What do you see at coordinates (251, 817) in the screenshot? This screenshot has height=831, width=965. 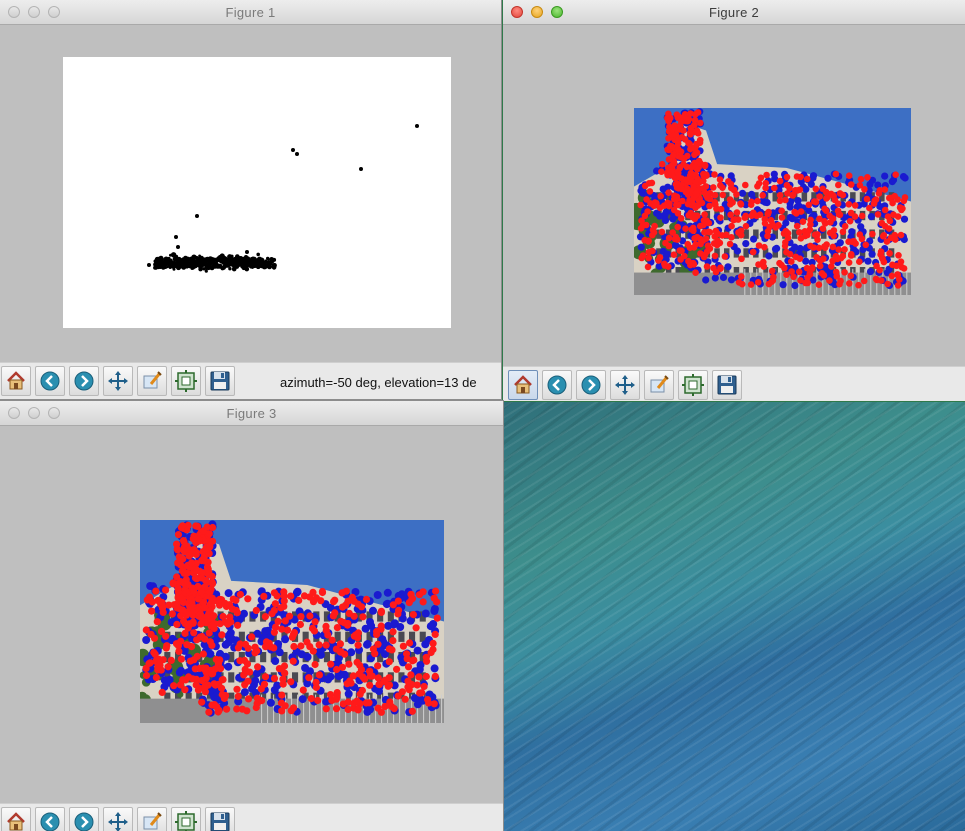 I see `figure3-toolbar` at bounding box center [251, 817].